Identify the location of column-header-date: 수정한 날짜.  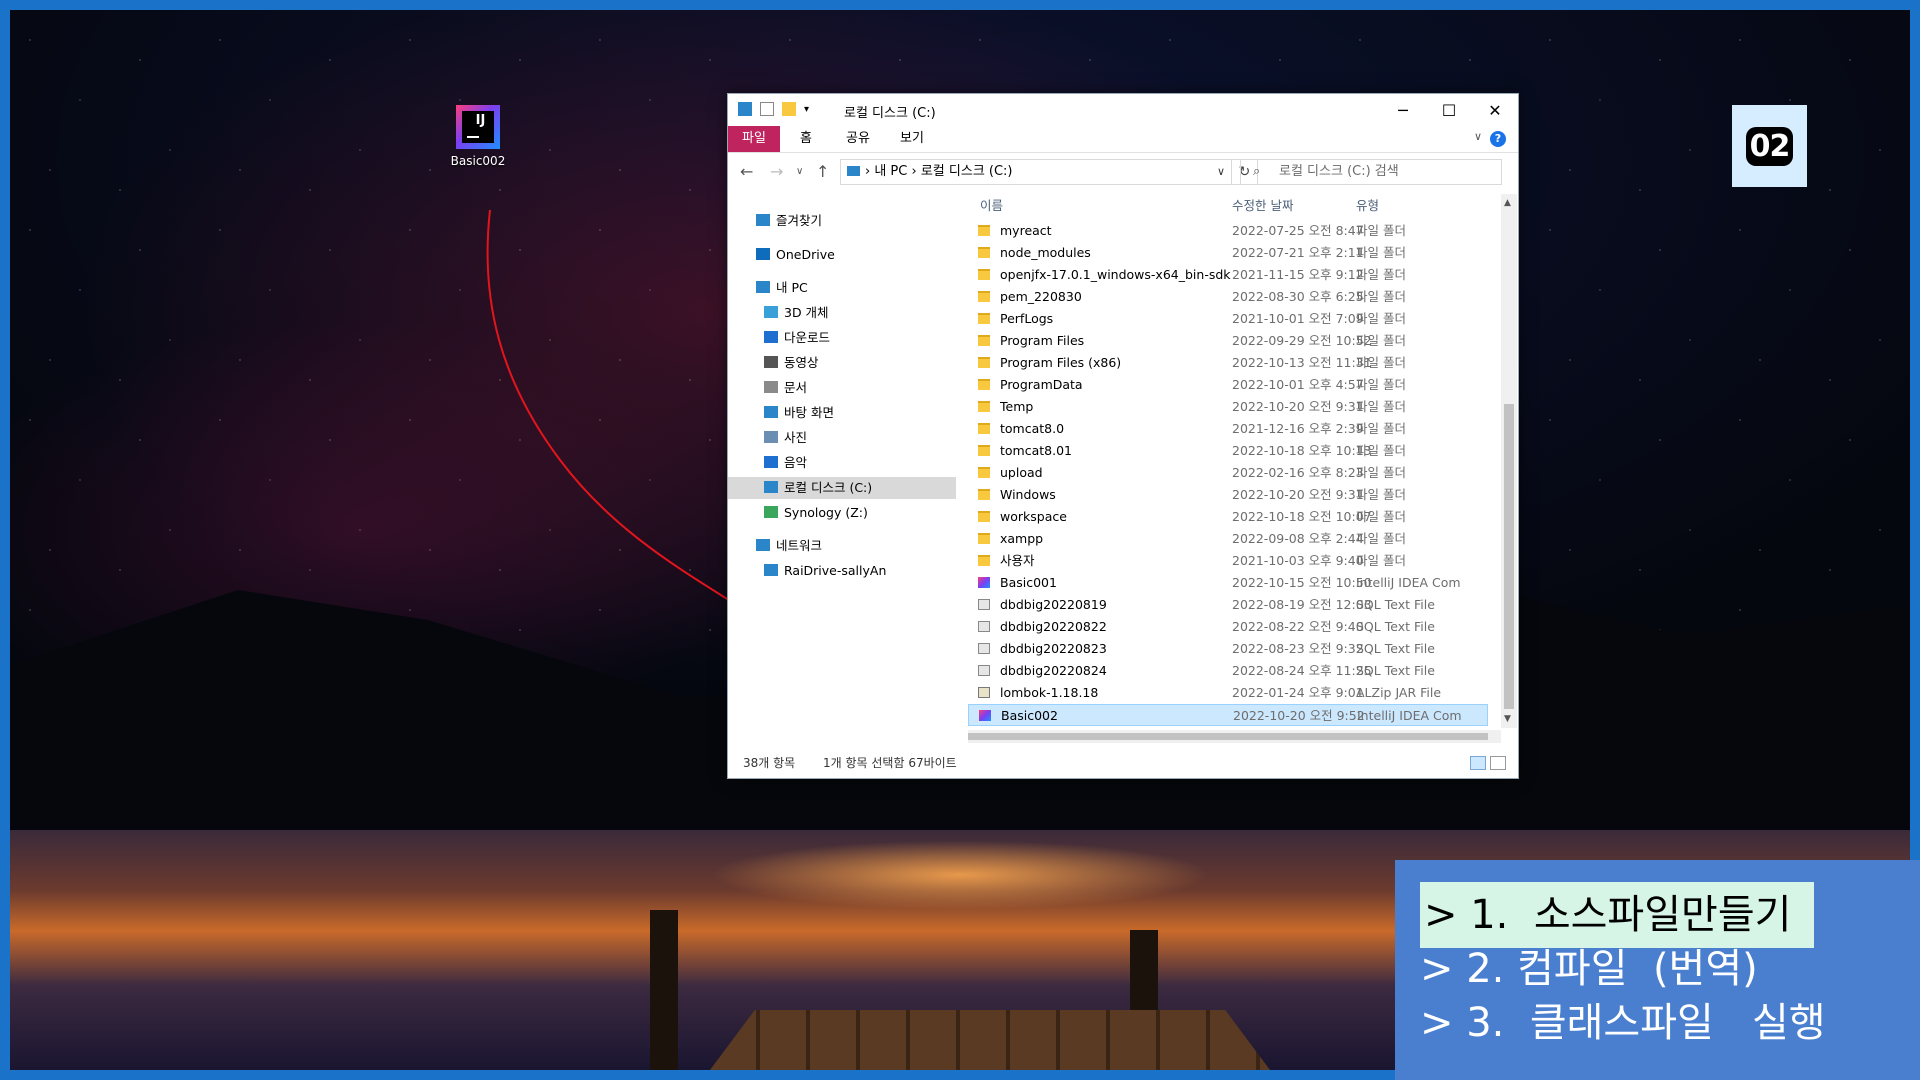
(1262, 206).